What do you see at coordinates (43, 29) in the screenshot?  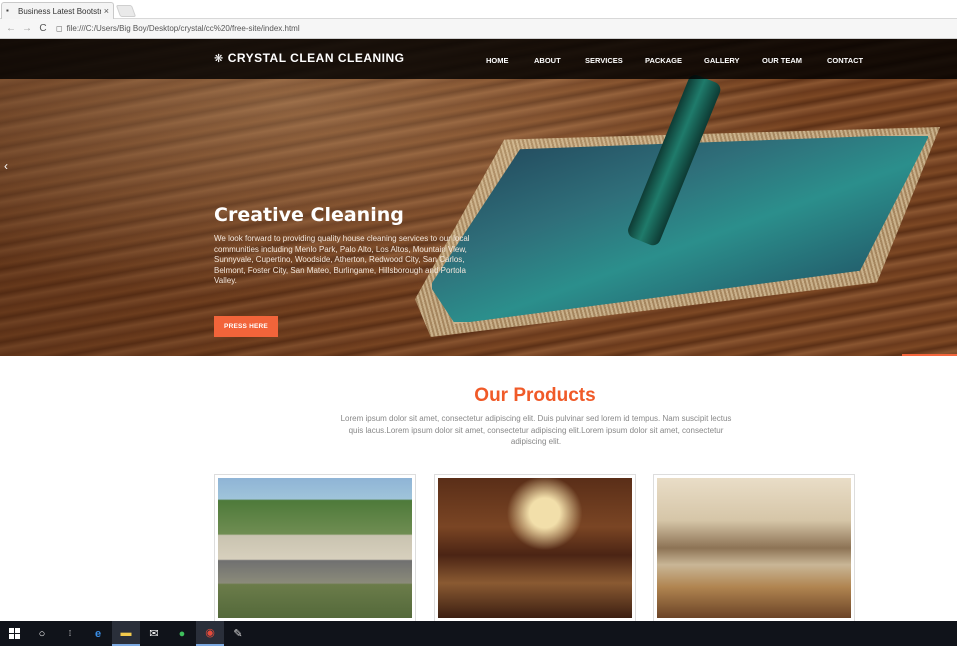 I see `reload-button: C` at bounding box center [43, 29].